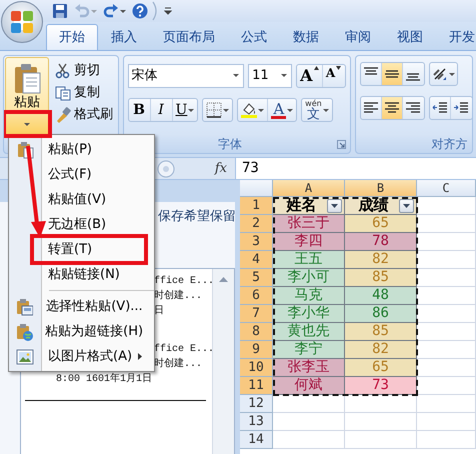  I want to click on table-cell: 李小可, so click(309, 278).